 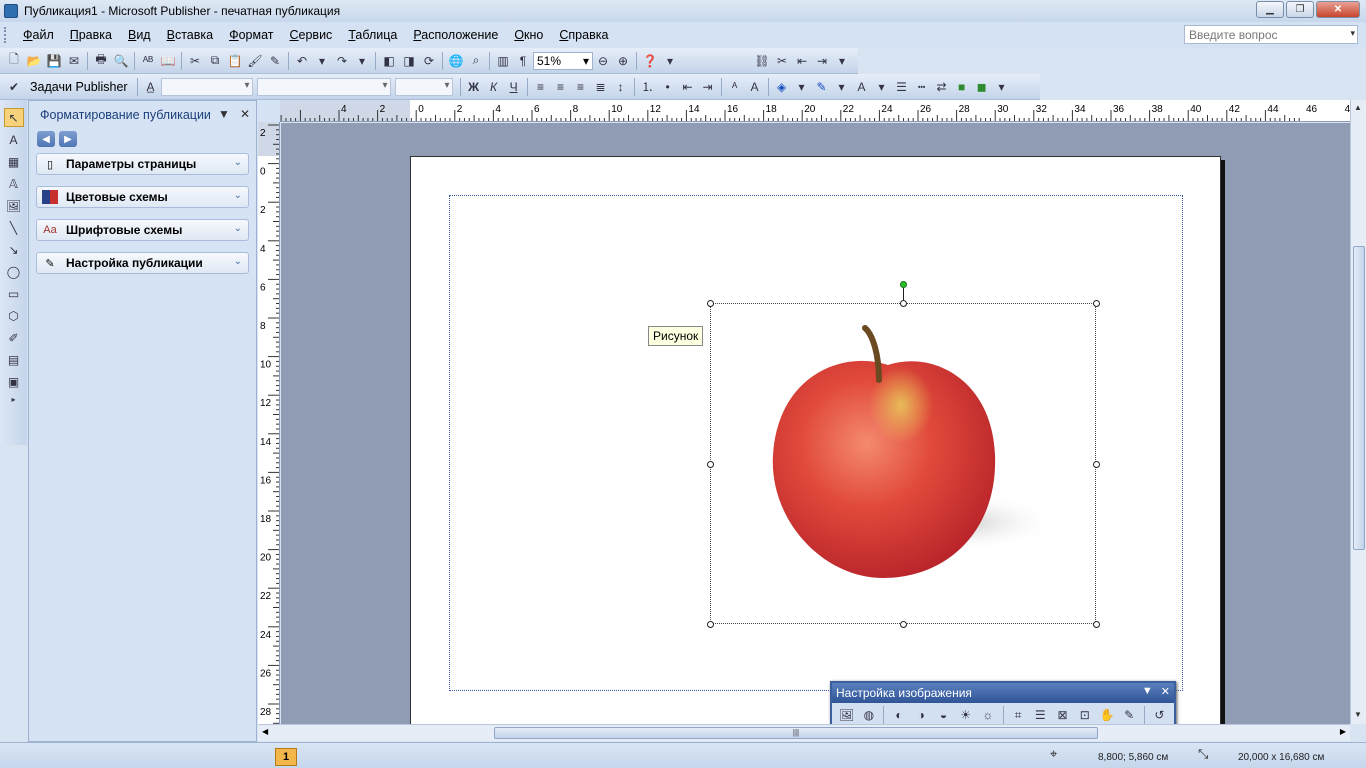 I want to click on save-icon: 💾, so click(x=54, y=61).